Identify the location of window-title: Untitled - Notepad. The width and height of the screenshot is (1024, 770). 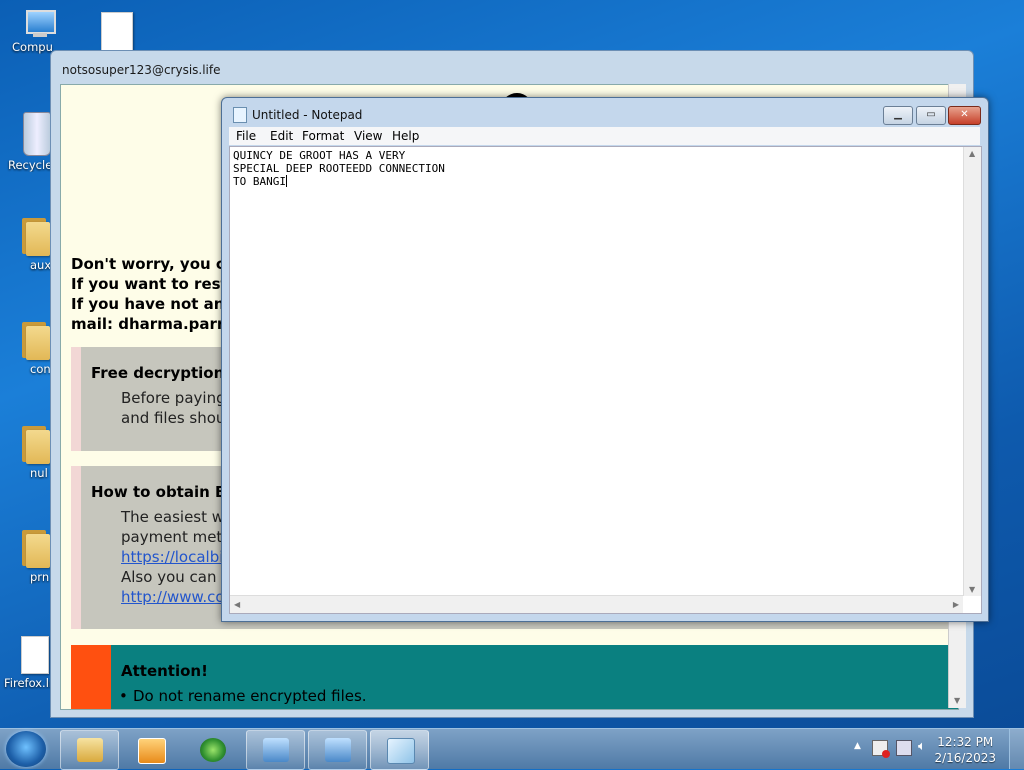
(307, 115).